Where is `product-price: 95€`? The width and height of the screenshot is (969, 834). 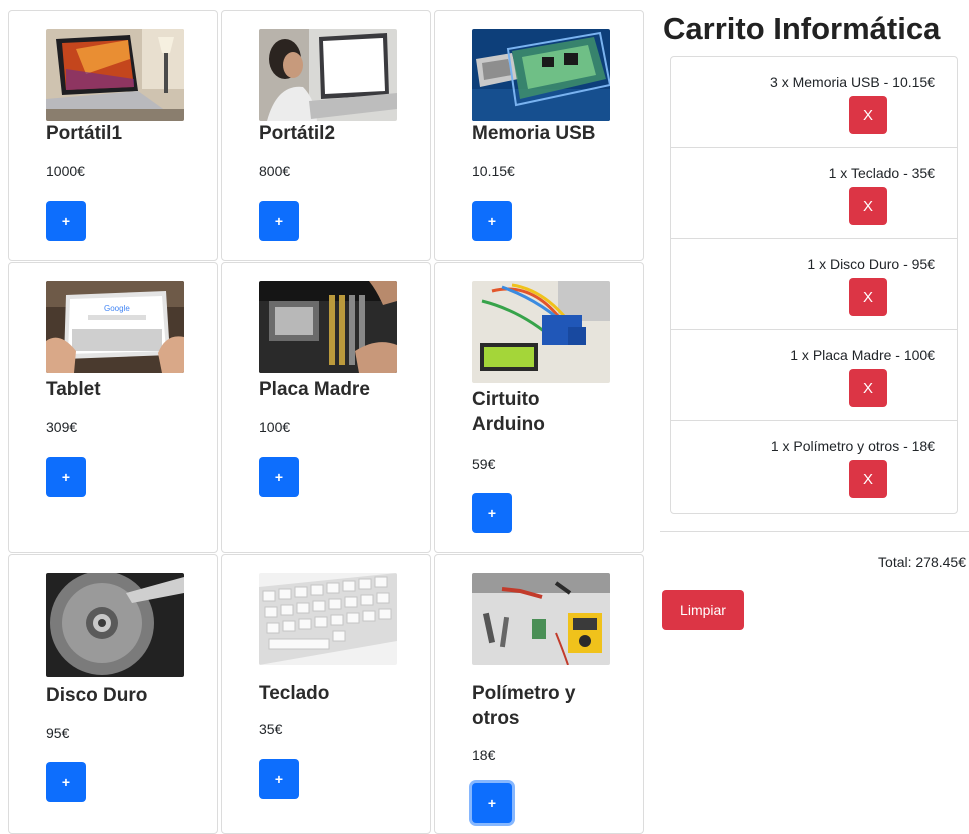 product-price: 95€ is located at coordinates (58, 733).